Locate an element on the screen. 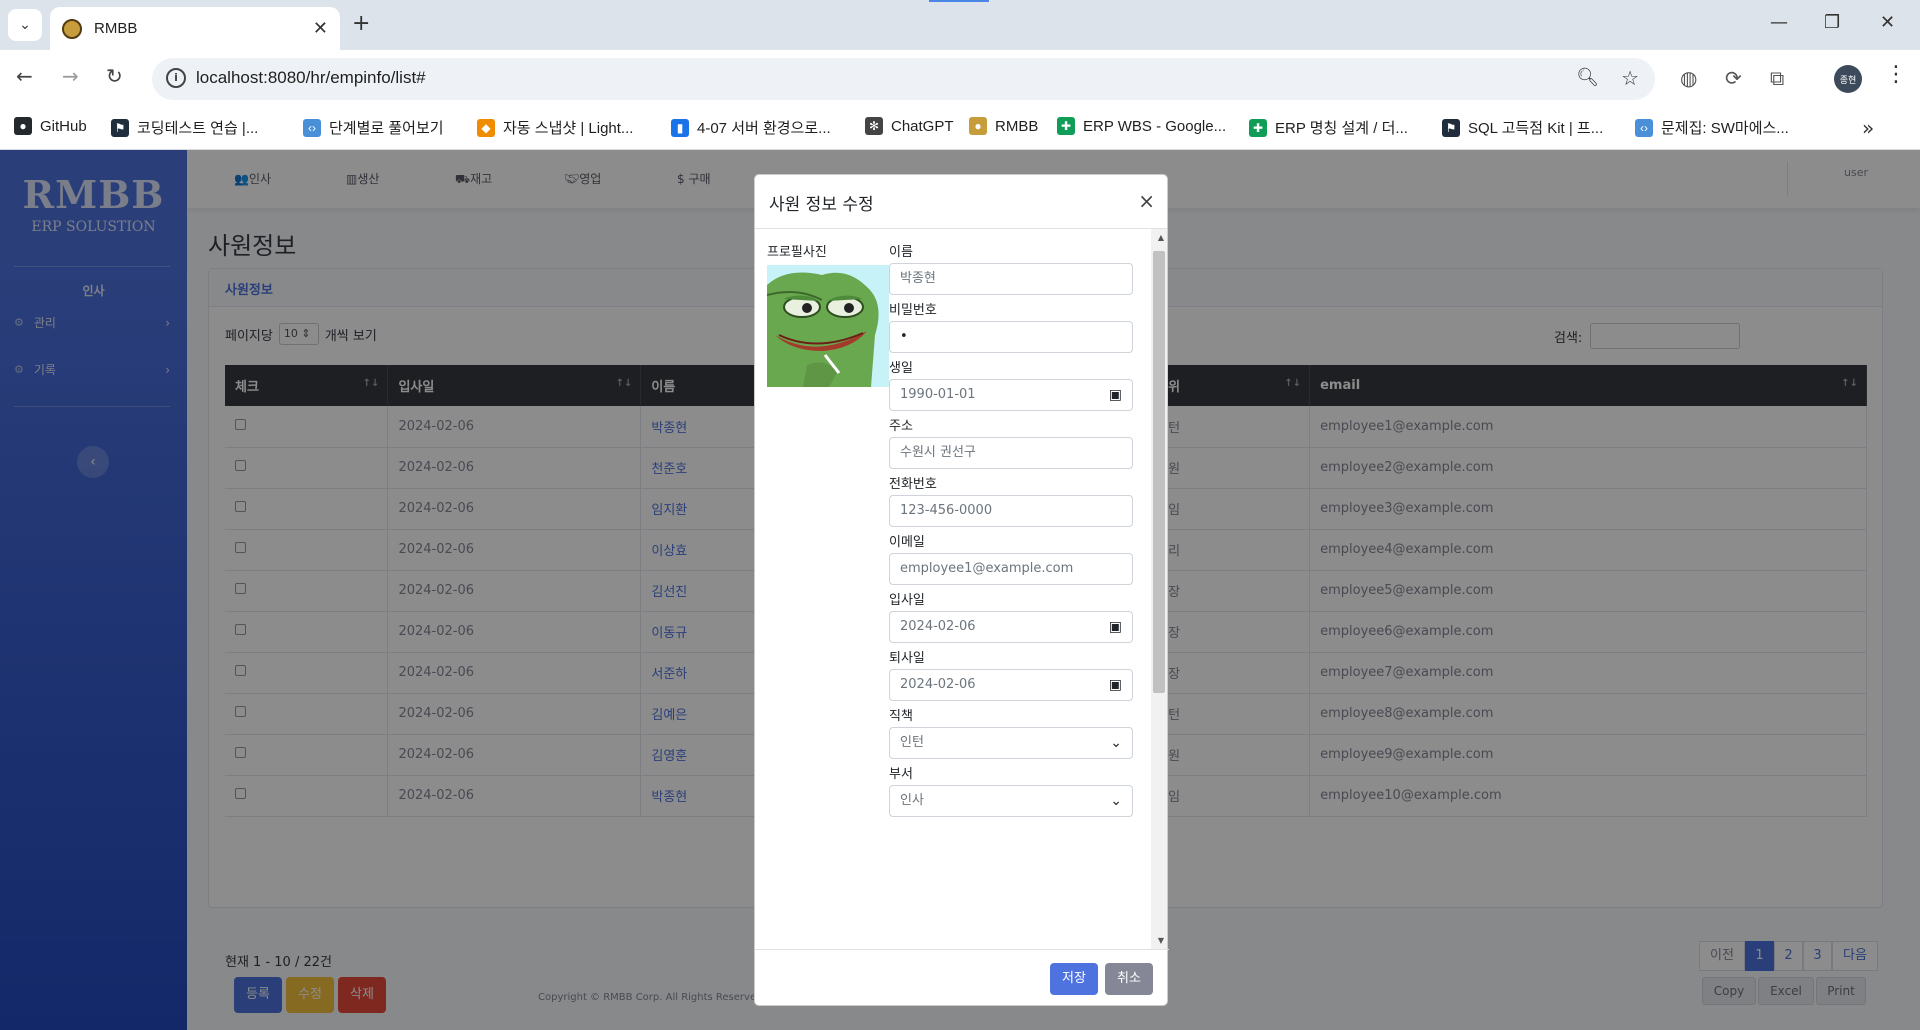 This screenshot has width=1920, height=1030. tab-close-icon: ✕ is located at coordinates (320, 28).